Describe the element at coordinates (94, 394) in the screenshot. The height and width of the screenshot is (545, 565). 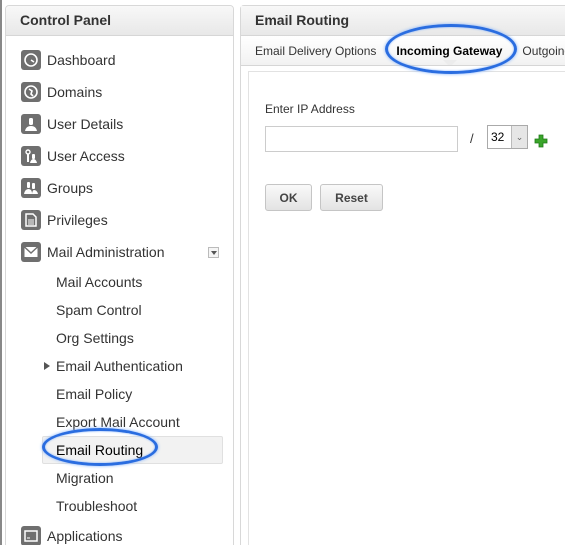
I see `subnav-item-label: Email Policy` at that location.